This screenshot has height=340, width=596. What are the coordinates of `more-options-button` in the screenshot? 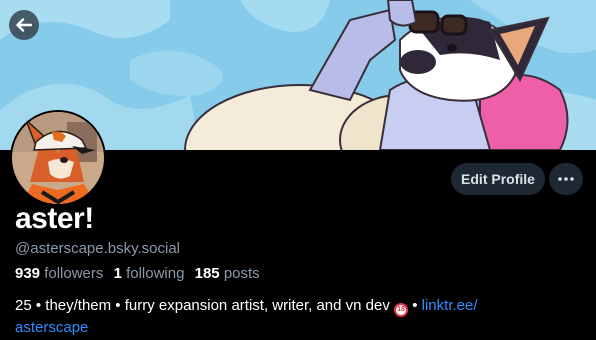 It's located at (566, 179).